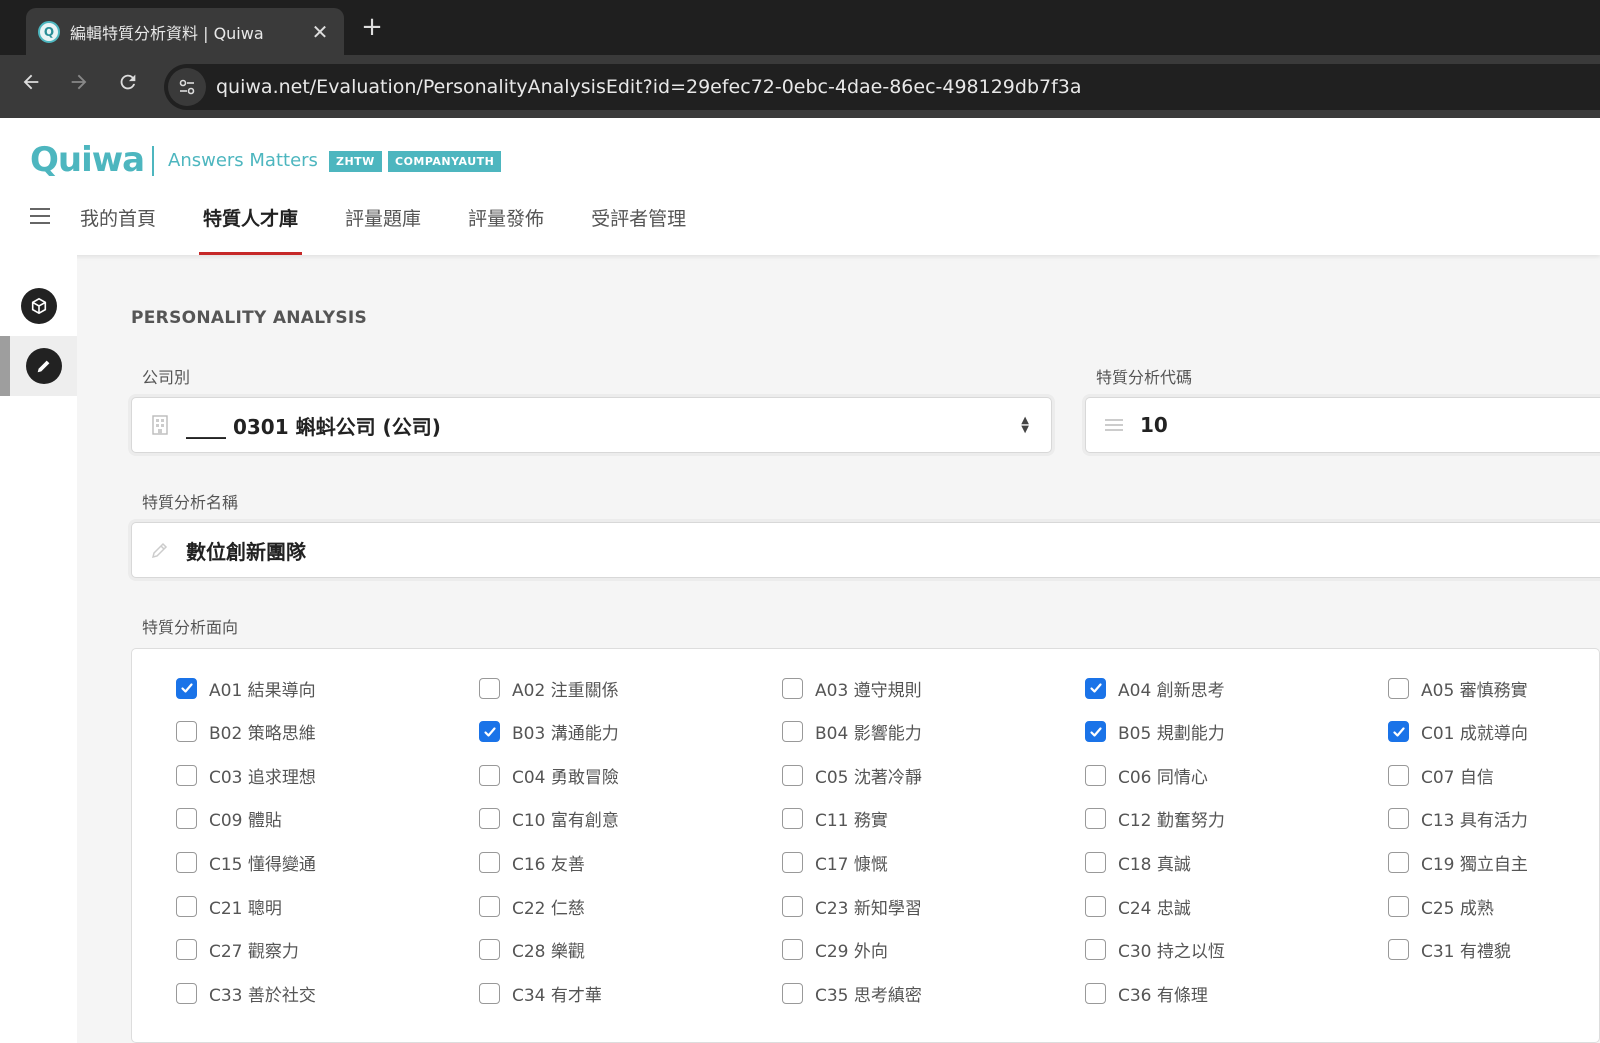  Describe the element at coordinates (549, 775) in the screenshot. I see `facet-checkbox-item: C04 勇敢冒險` at that location.